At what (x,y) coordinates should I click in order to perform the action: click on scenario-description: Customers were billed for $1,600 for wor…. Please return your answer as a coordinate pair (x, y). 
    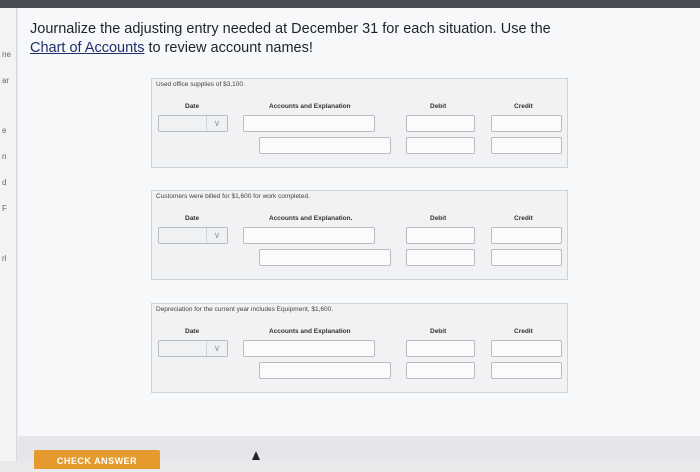
    Looking at the image, I should click on (233, 196).